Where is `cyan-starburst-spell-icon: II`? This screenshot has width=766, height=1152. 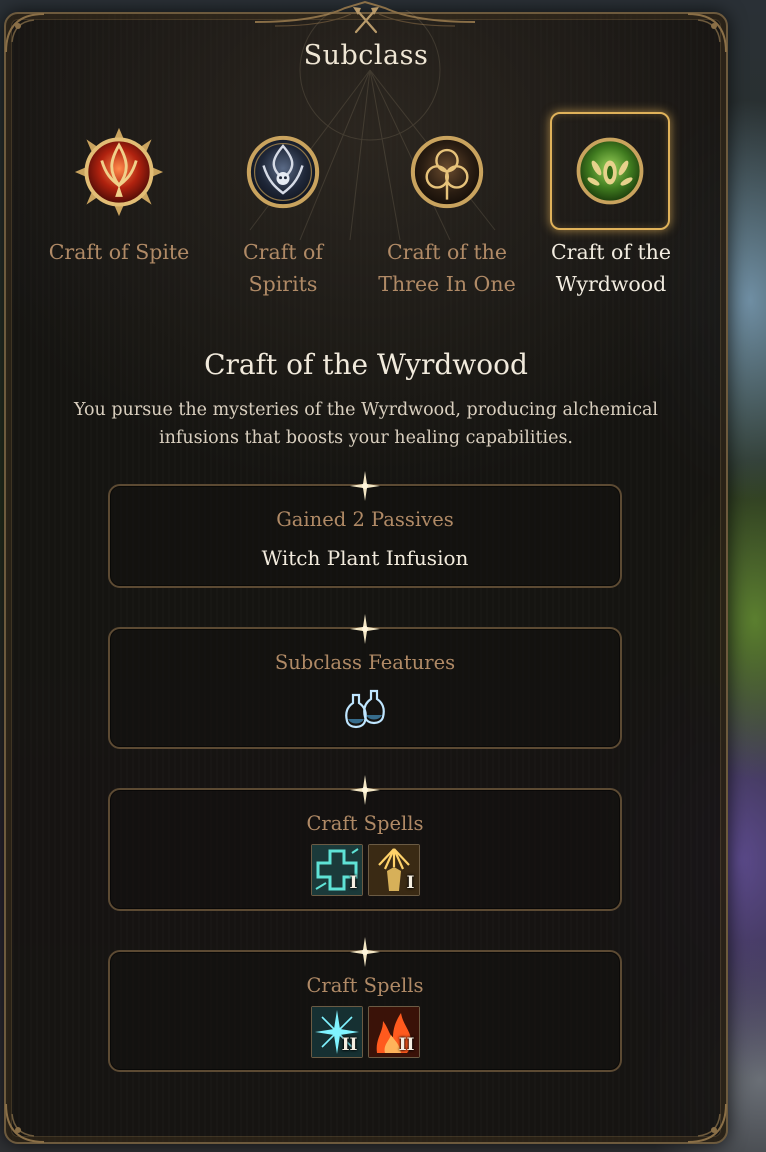
cyan-starburst-spell-icon: II is located at coordinates (336, 1032).